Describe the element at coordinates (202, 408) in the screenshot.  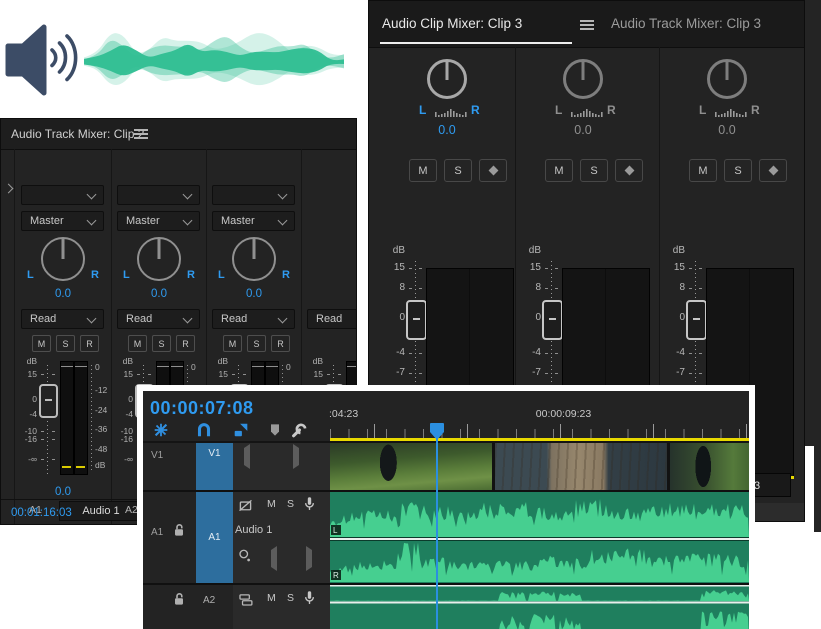
I see `playhead-timecode: 00:00:07:08` at that location.